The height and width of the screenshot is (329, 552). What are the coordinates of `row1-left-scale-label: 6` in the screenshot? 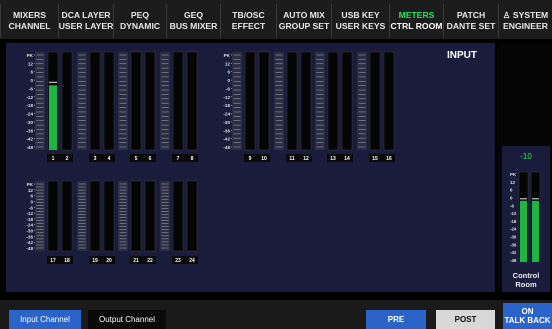 It's located at (31, 72).